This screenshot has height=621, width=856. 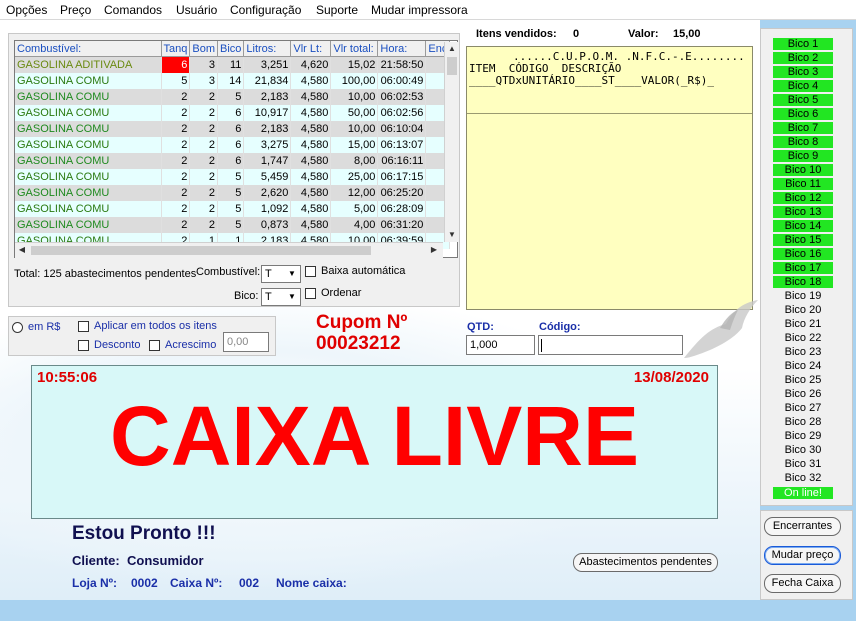 I want to click on bico-26-indicator: Bico 26, so click(x=803, y=394).